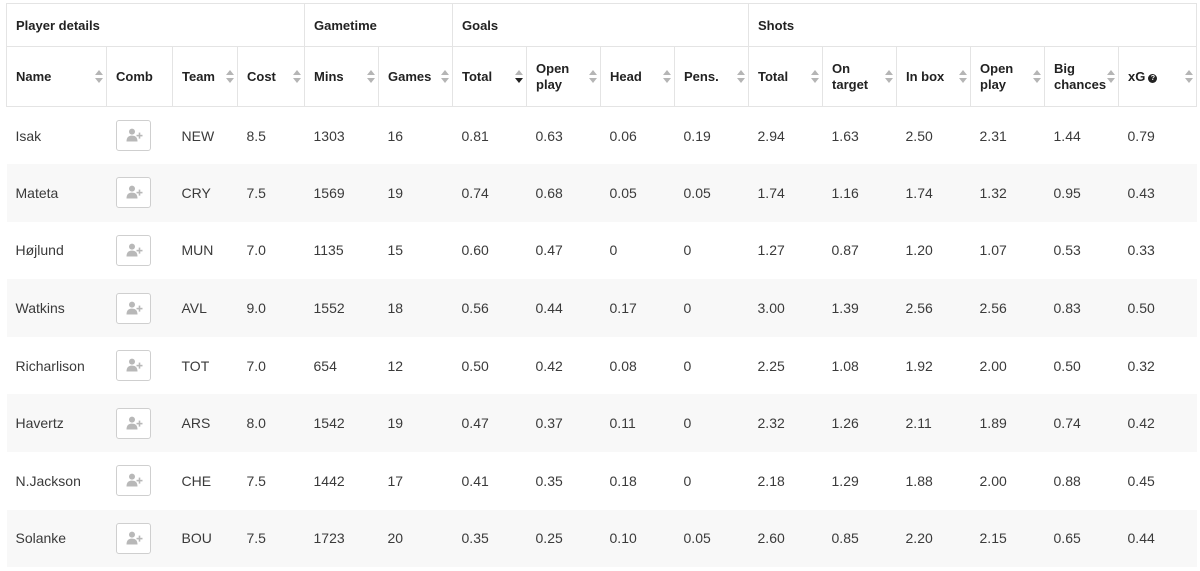  Describe the element at coordinates (549, 250) in the screenshot. I see `cell-goals-open-play: 0.47` at that location.